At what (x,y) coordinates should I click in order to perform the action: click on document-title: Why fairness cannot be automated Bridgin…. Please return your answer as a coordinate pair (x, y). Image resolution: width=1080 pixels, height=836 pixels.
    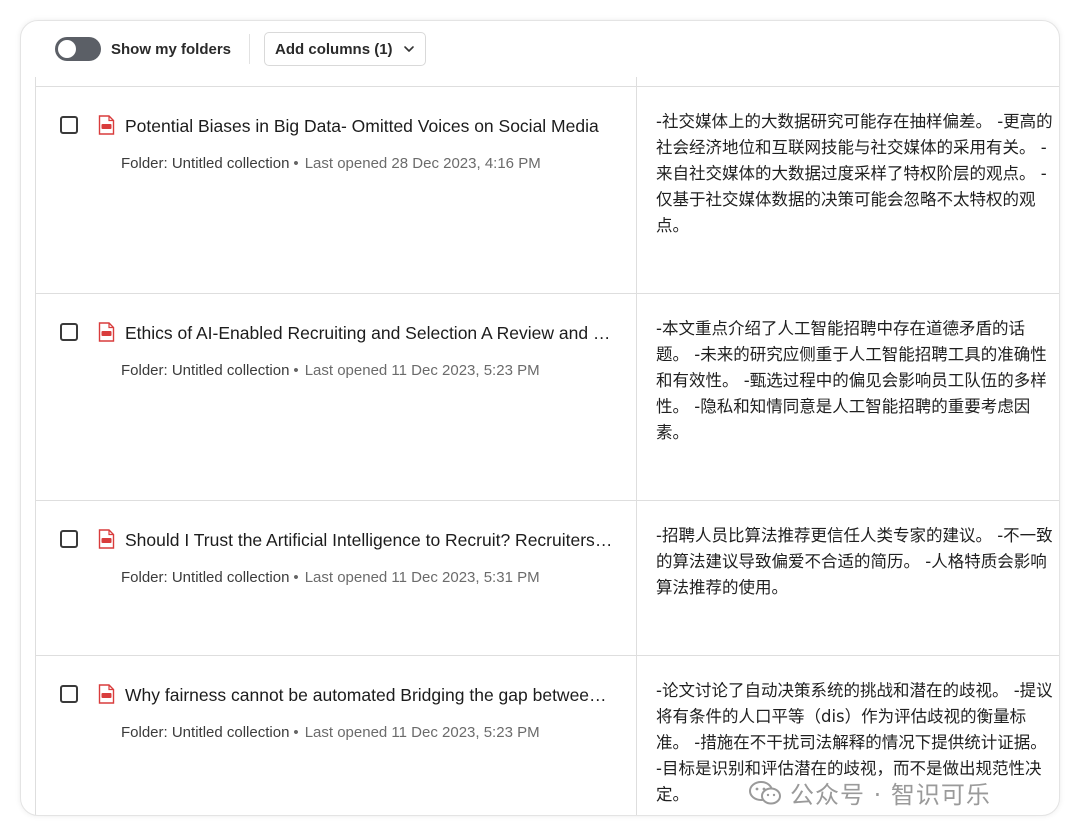
    Looking at the image, I should click on (370, 695).